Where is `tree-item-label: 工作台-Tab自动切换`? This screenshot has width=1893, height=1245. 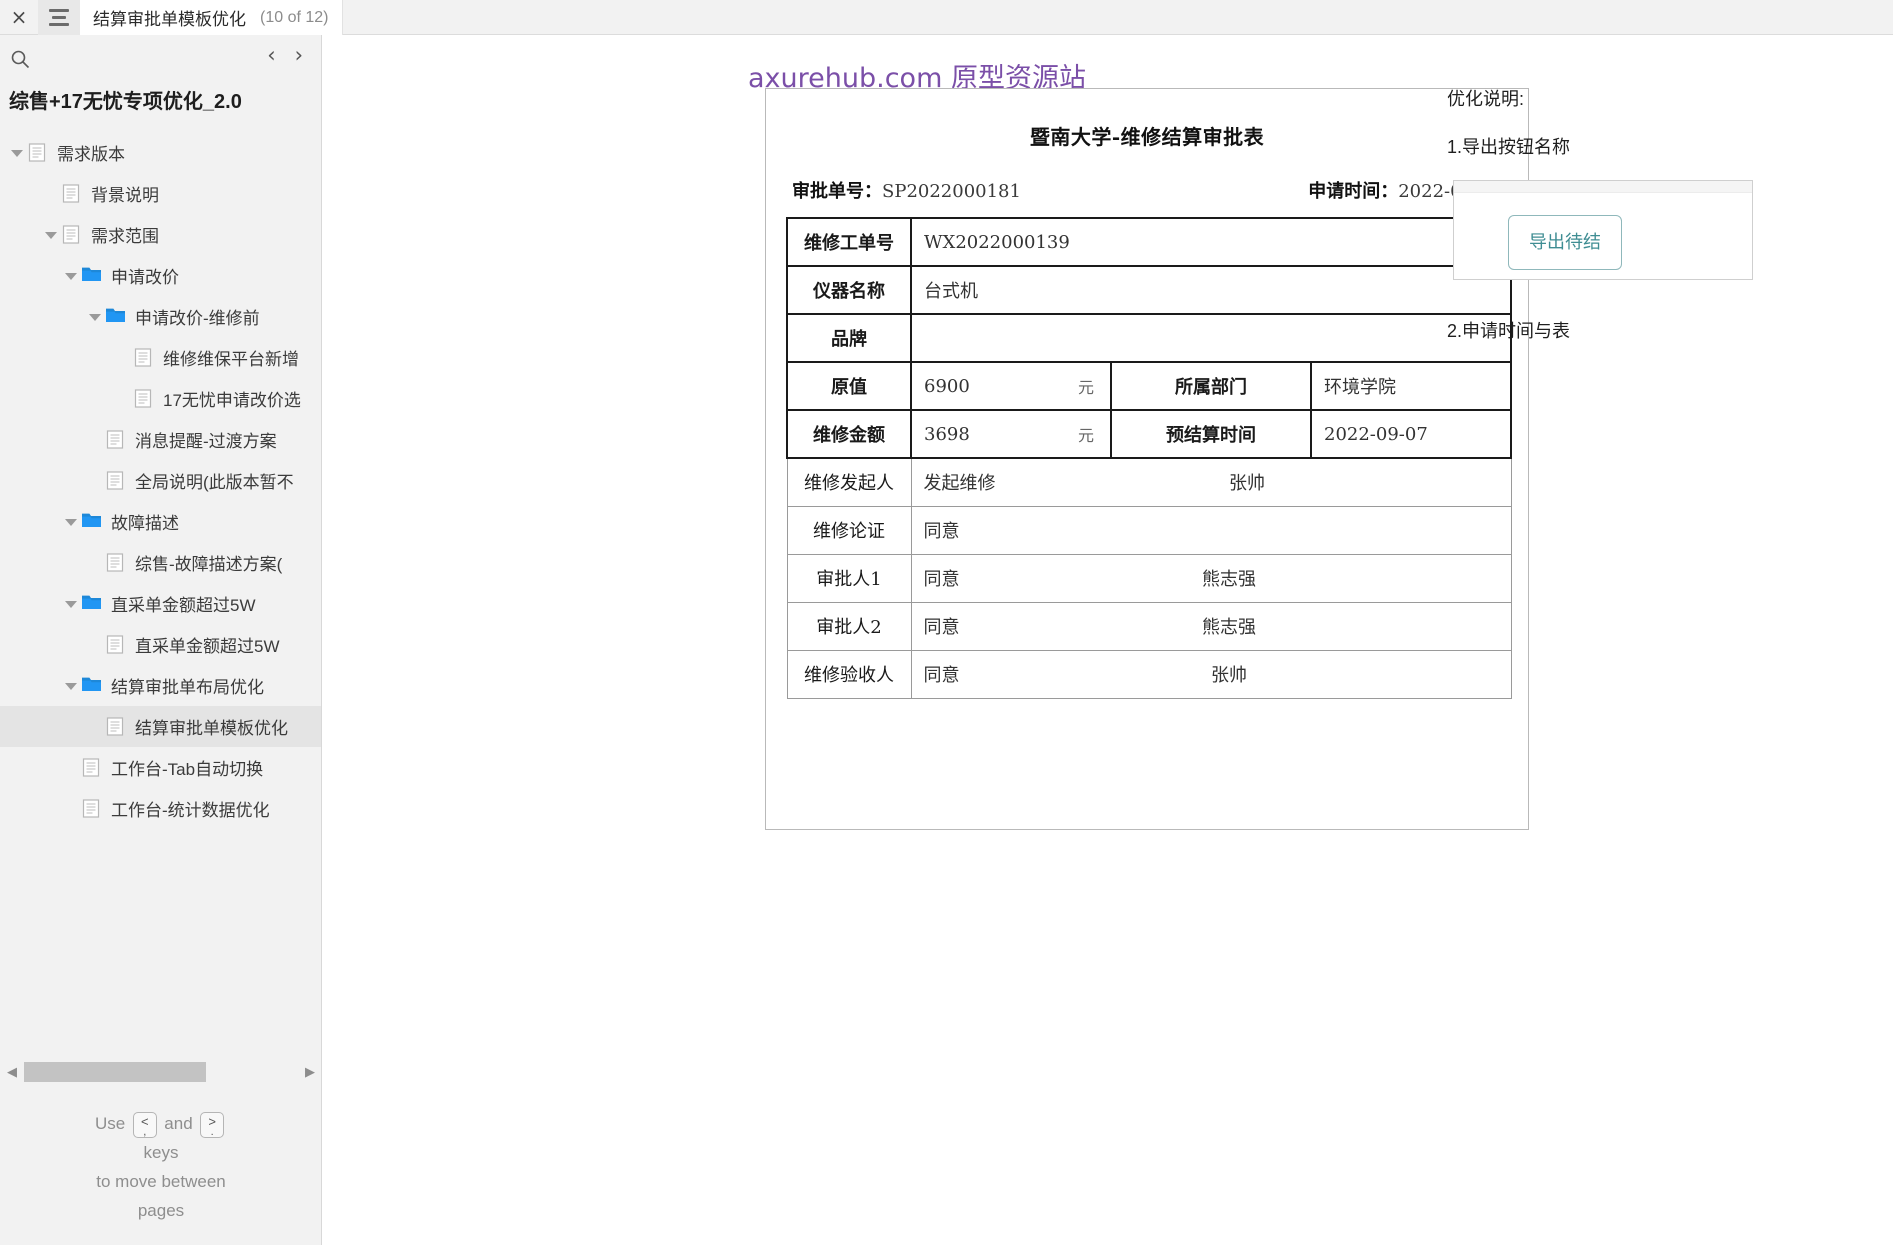 tree-item-label: 工作台-Tab自动切换 is located at coordinates (187, 769).